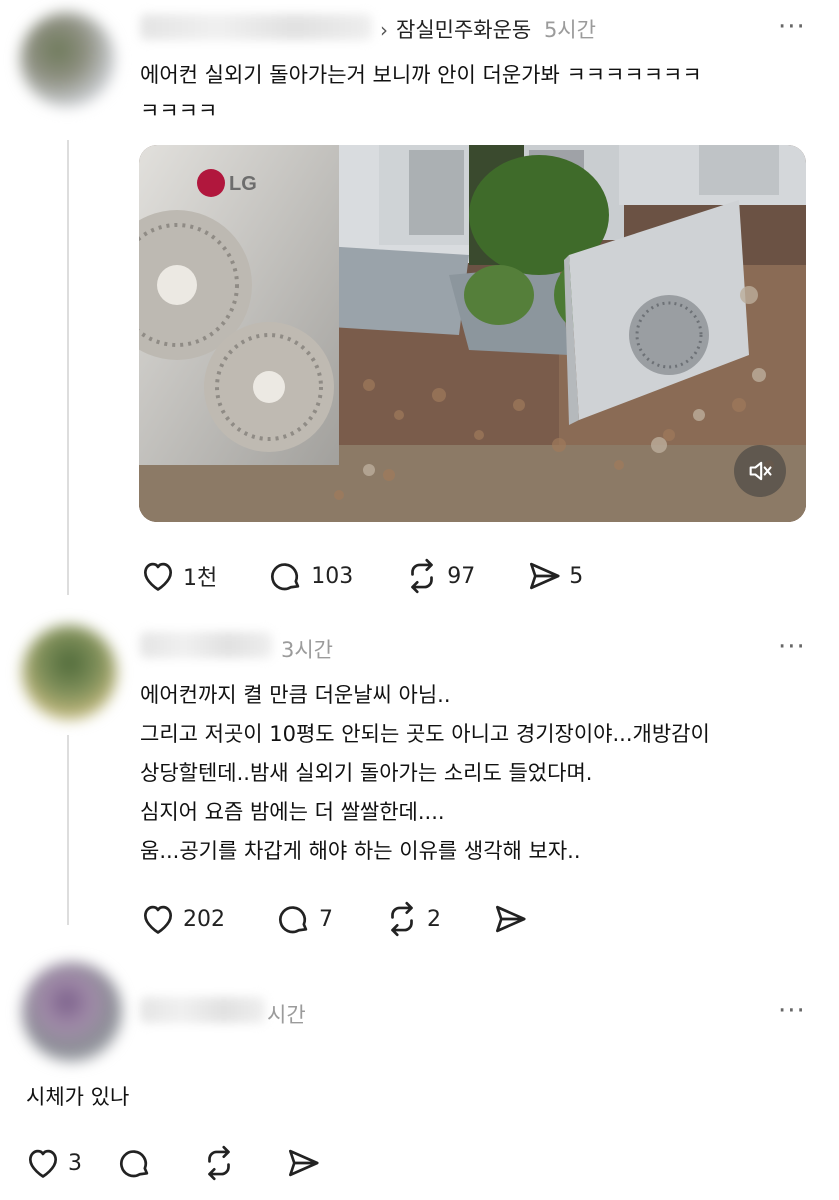 This screenshot has width=839, height=1200. Describe the element at coordinates (204, 919) in the screenshot. I see `like-count: 202` at that location.